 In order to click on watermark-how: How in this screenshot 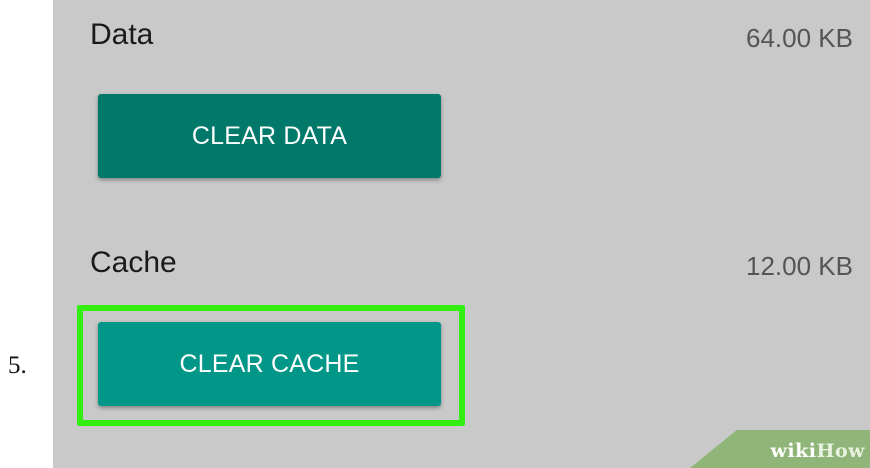, I will do `click(840, 451)`.